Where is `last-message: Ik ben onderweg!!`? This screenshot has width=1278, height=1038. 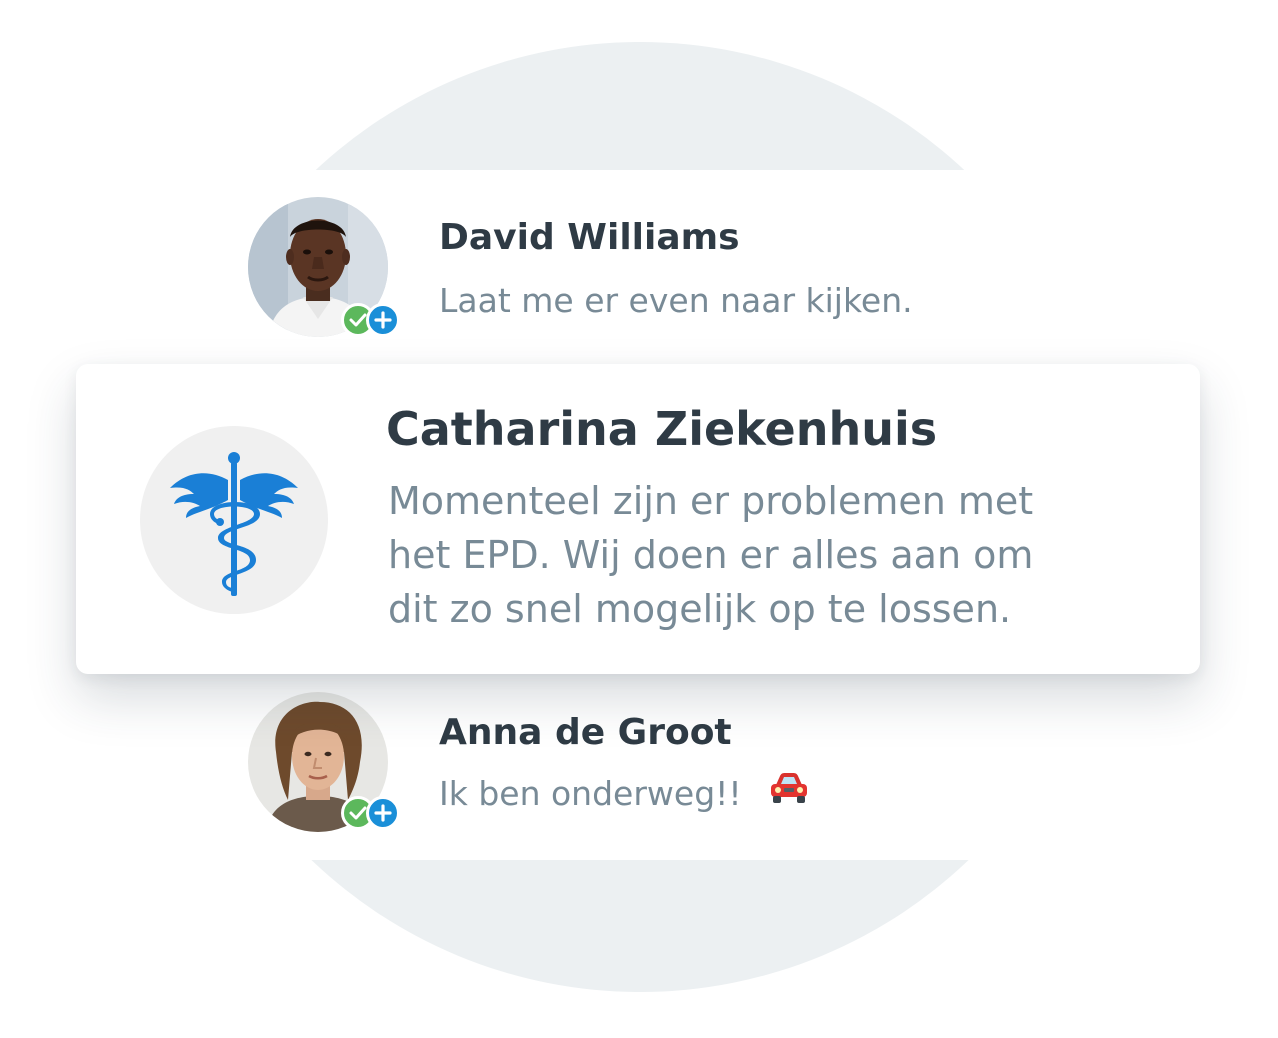 last-message: Ik ben onderweg!! is located at coordinates (624, 794).